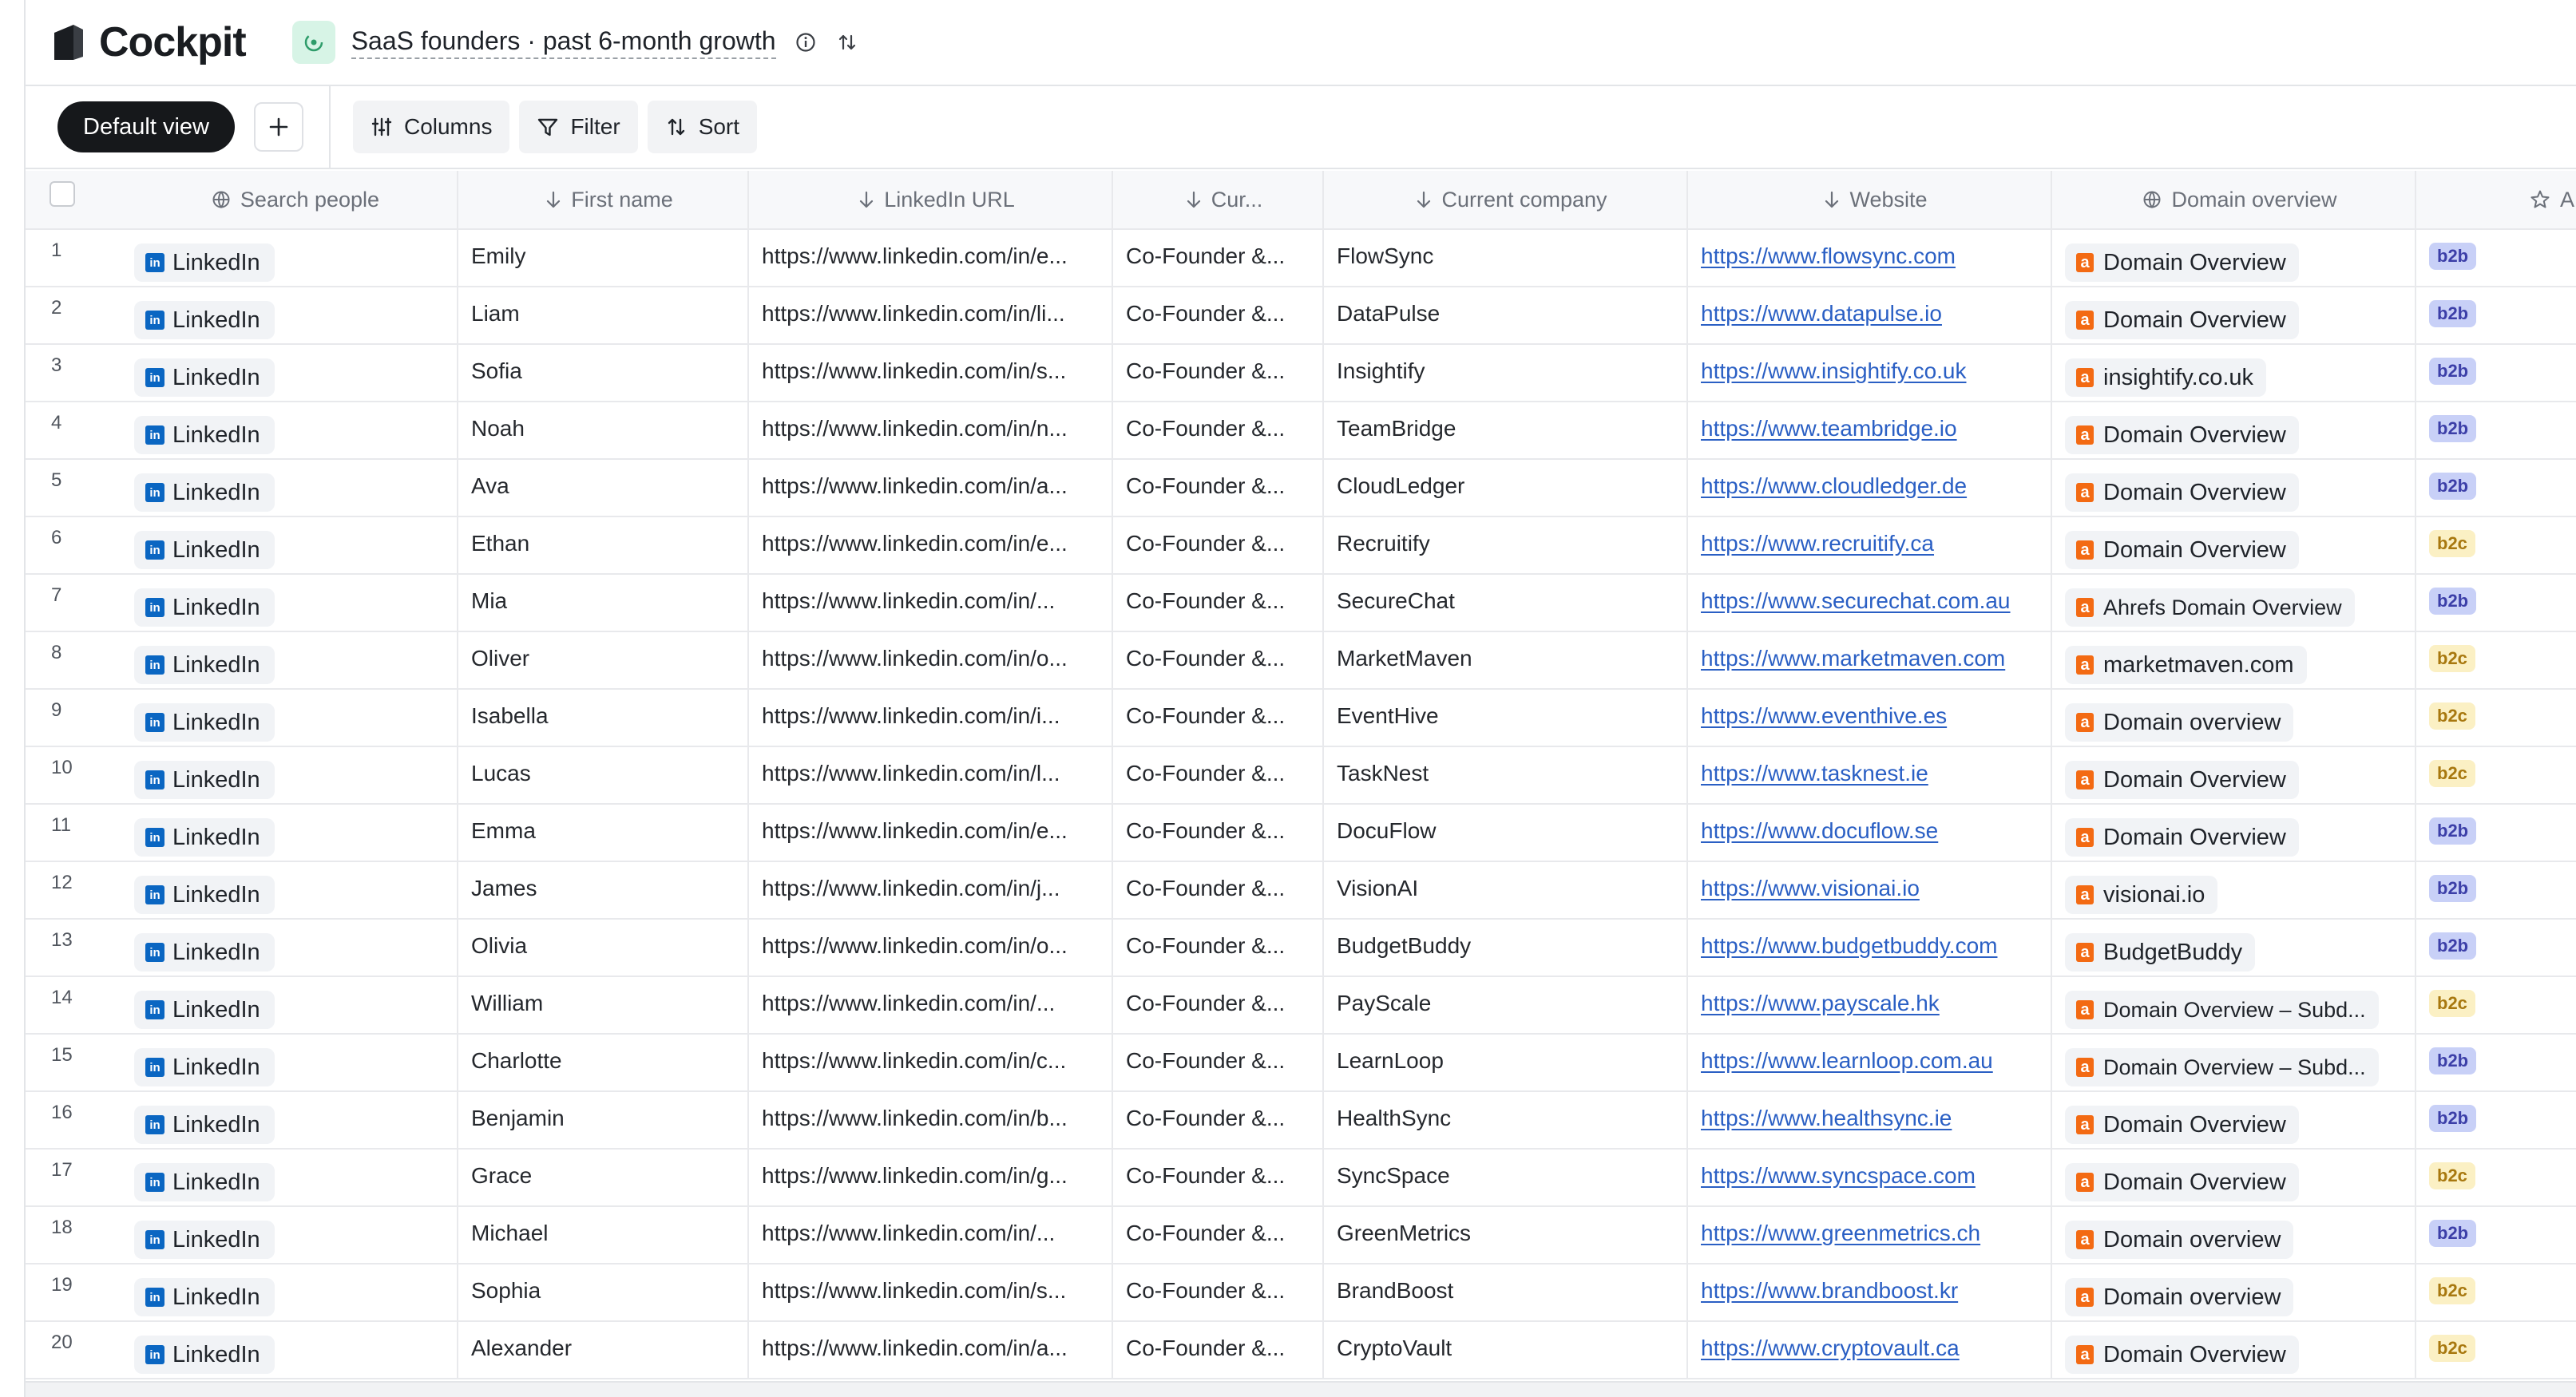 The image size is (2576, 1397). Describe the element at coordinates (603, 545) in the screenshot. I see `first-name-cell: Ethan` at that location.